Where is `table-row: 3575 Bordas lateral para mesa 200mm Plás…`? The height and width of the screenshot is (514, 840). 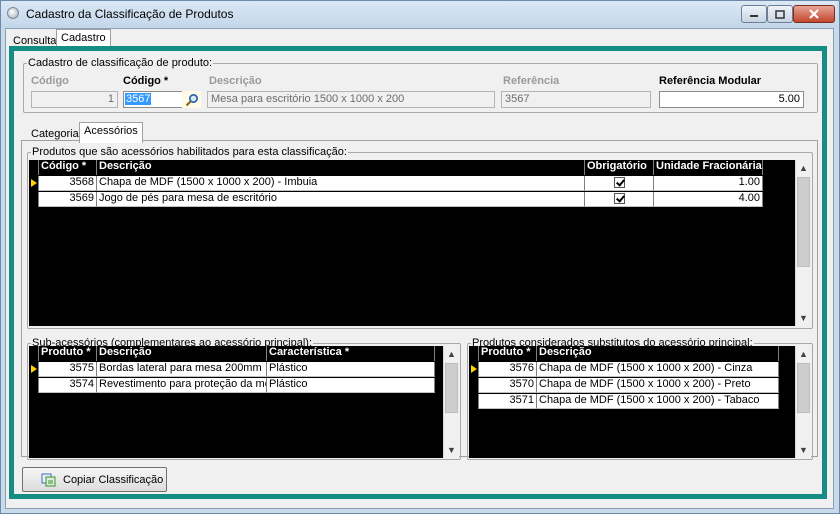 table-row: 3575 Bordas lateral para mesa 200mm Plás… is located at coordinates (232, 369).